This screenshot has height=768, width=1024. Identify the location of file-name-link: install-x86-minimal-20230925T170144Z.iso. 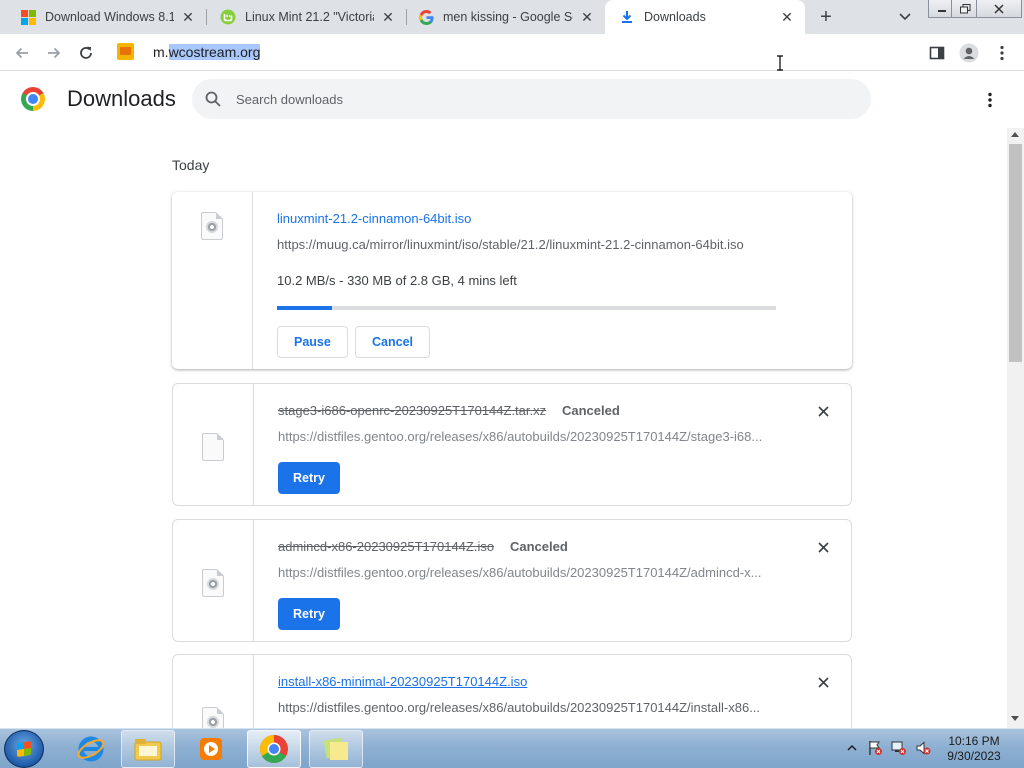
(402, 681).